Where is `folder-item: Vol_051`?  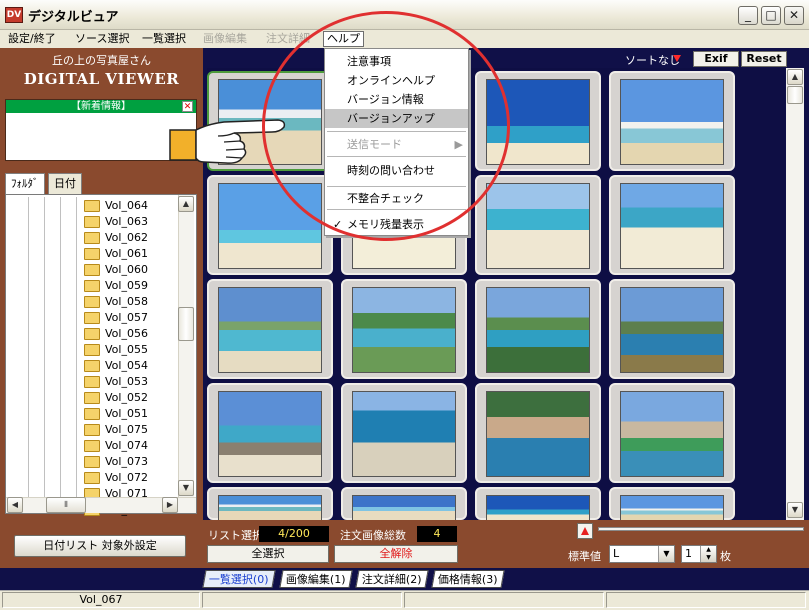 folder-item: Vol_051 is located at coordinates (92, 414).